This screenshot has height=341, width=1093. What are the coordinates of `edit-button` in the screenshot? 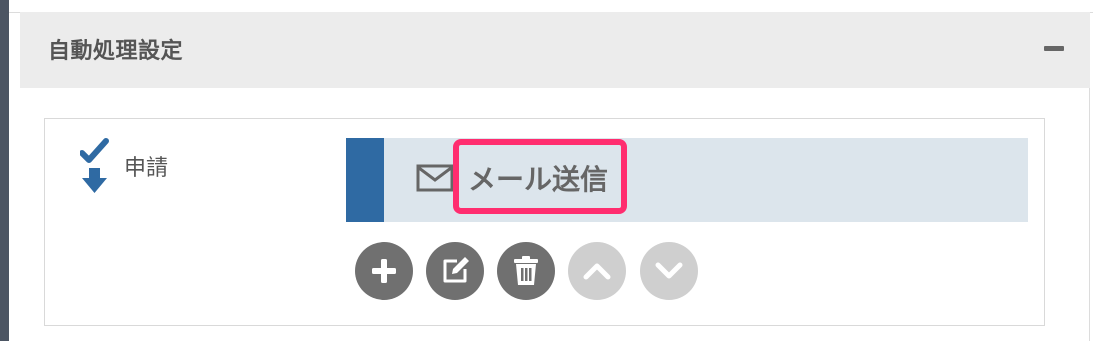 It's located at (455, 271).